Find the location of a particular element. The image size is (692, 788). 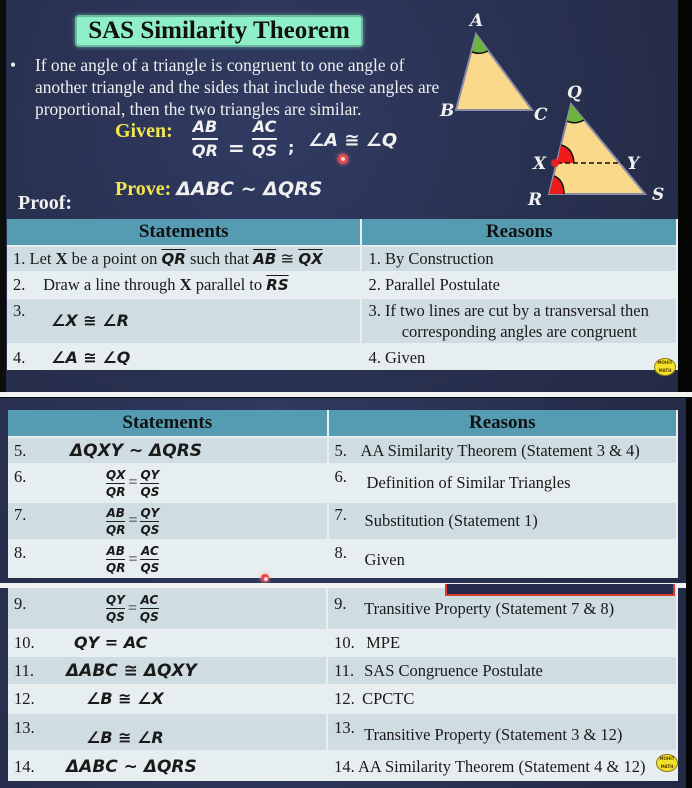

reason-cell: 12. CPCTC is located at coordinates (502, 698).